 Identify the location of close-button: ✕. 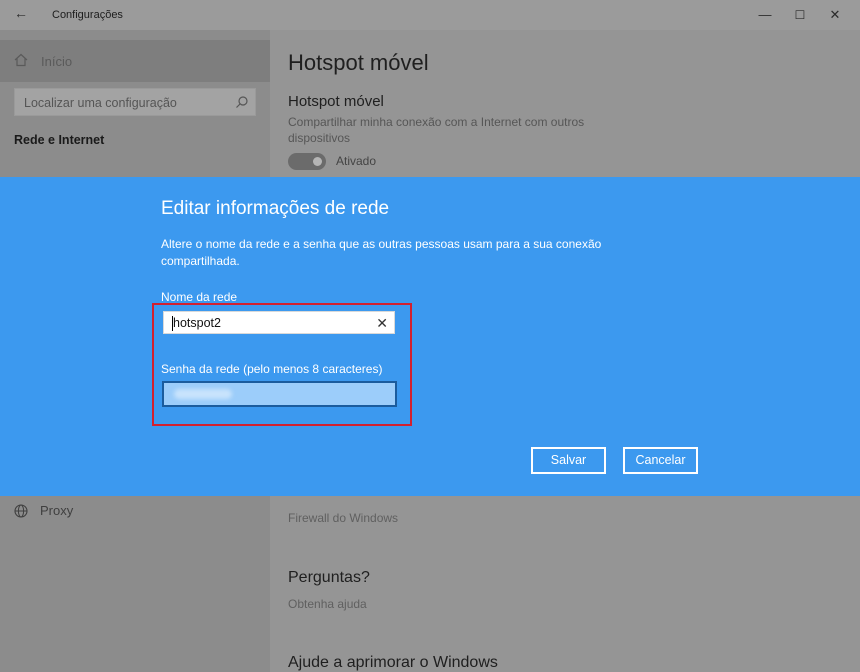
(835, 15).